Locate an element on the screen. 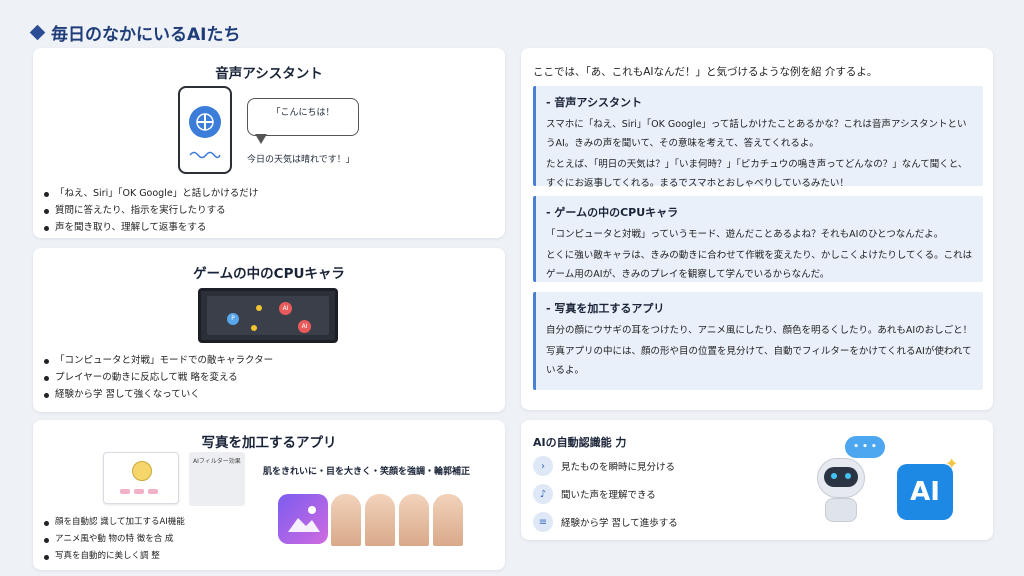 Image resolution: width=1024 pixels, height=576 pixels. bubble-text-second: 今日の天気は晴れです！」 is located at coordinates (301, 160).